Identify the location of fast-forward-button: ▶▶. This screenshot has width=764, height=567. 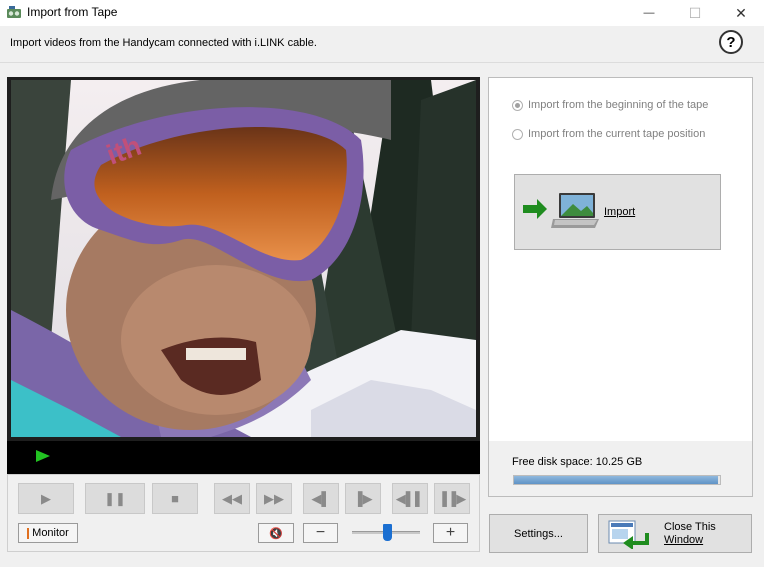
(274, 498).